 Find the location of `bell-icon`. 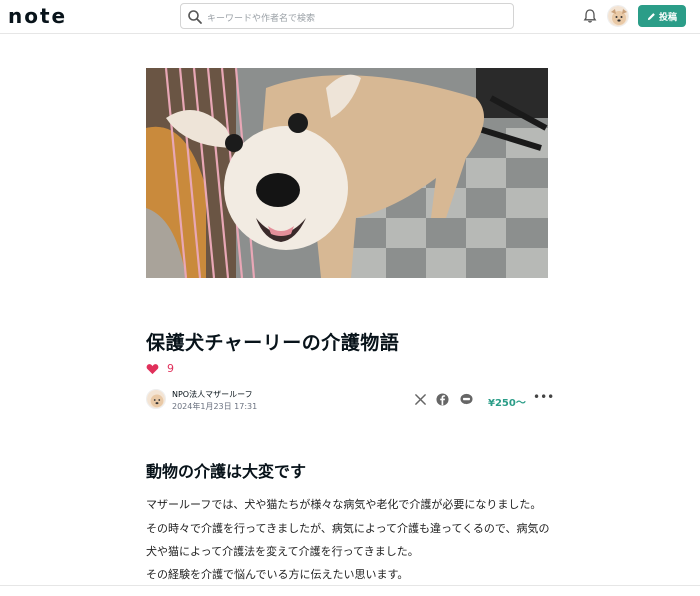

bell-icon is located at coordinates (590, 16).